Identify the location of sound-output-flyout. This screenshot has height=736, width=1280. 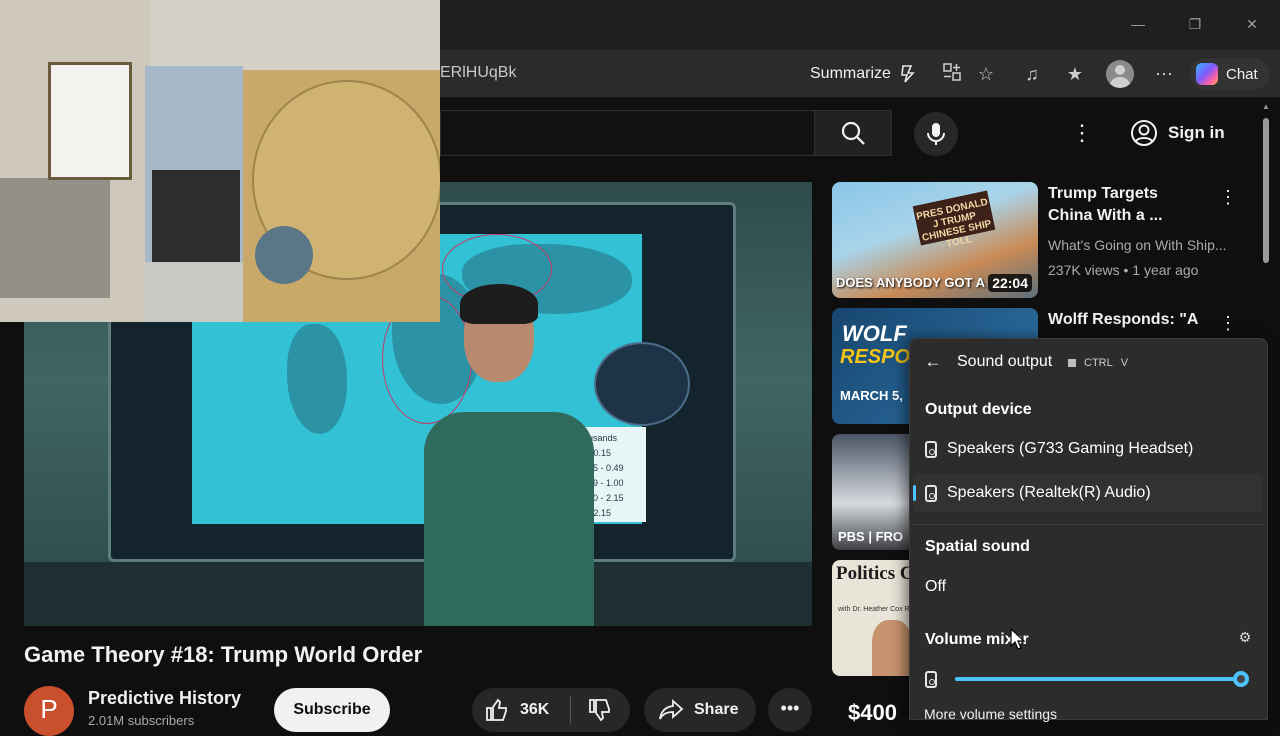
(1088, 529).